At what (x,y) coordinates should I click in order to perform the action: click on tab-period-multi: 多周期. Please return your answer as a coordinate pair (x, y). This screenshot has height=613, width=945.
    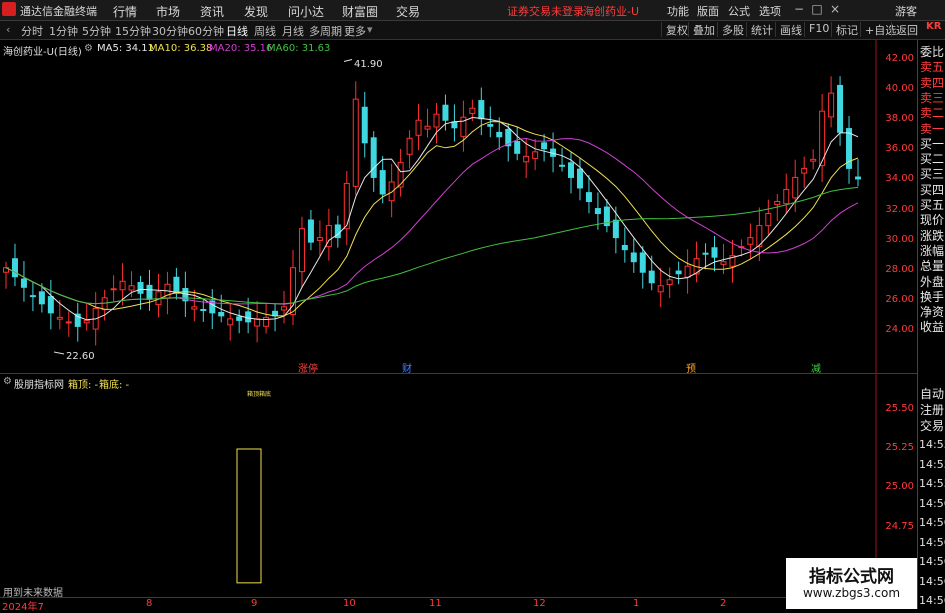
    Looking at the image, I should click on (325, 31).